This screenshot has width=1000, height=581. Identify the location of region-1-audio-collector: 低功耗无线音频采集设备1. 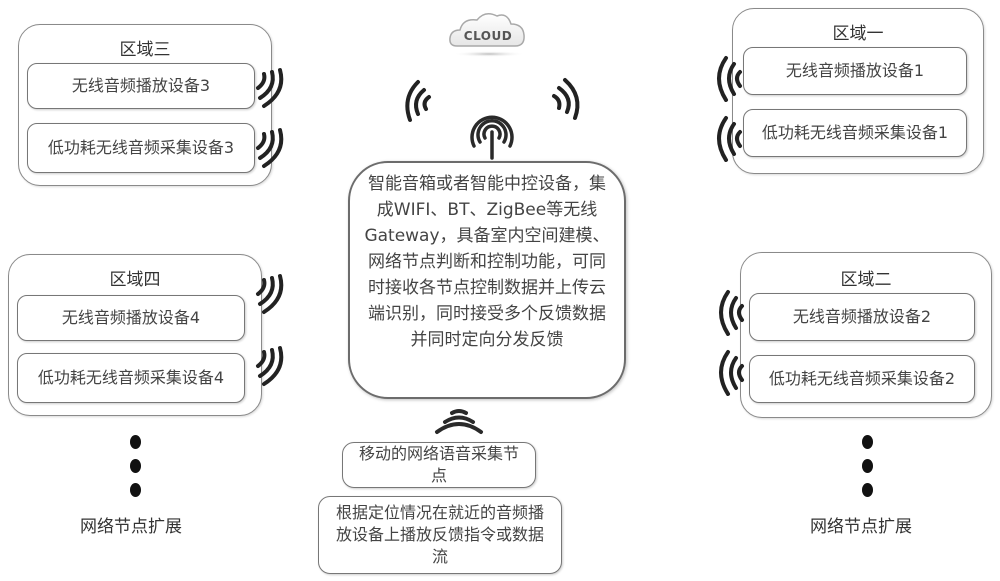
(855, 133).